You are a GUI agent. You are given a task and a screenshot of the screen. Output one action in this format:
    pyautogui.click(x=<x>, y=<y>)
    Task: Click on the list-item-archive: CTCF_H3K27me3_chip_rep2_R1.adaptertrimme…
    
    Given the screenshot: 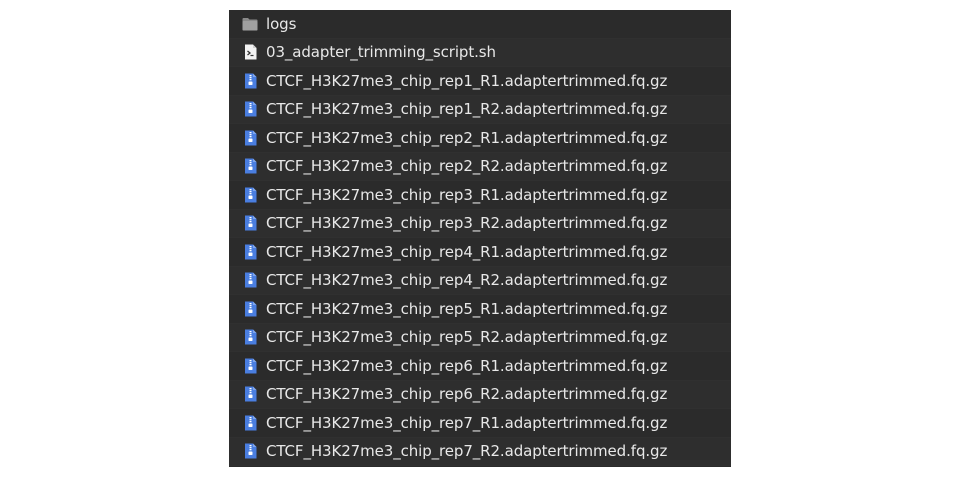 What is the action you would take?
    pyautogui.click(x=480, y=138)
    